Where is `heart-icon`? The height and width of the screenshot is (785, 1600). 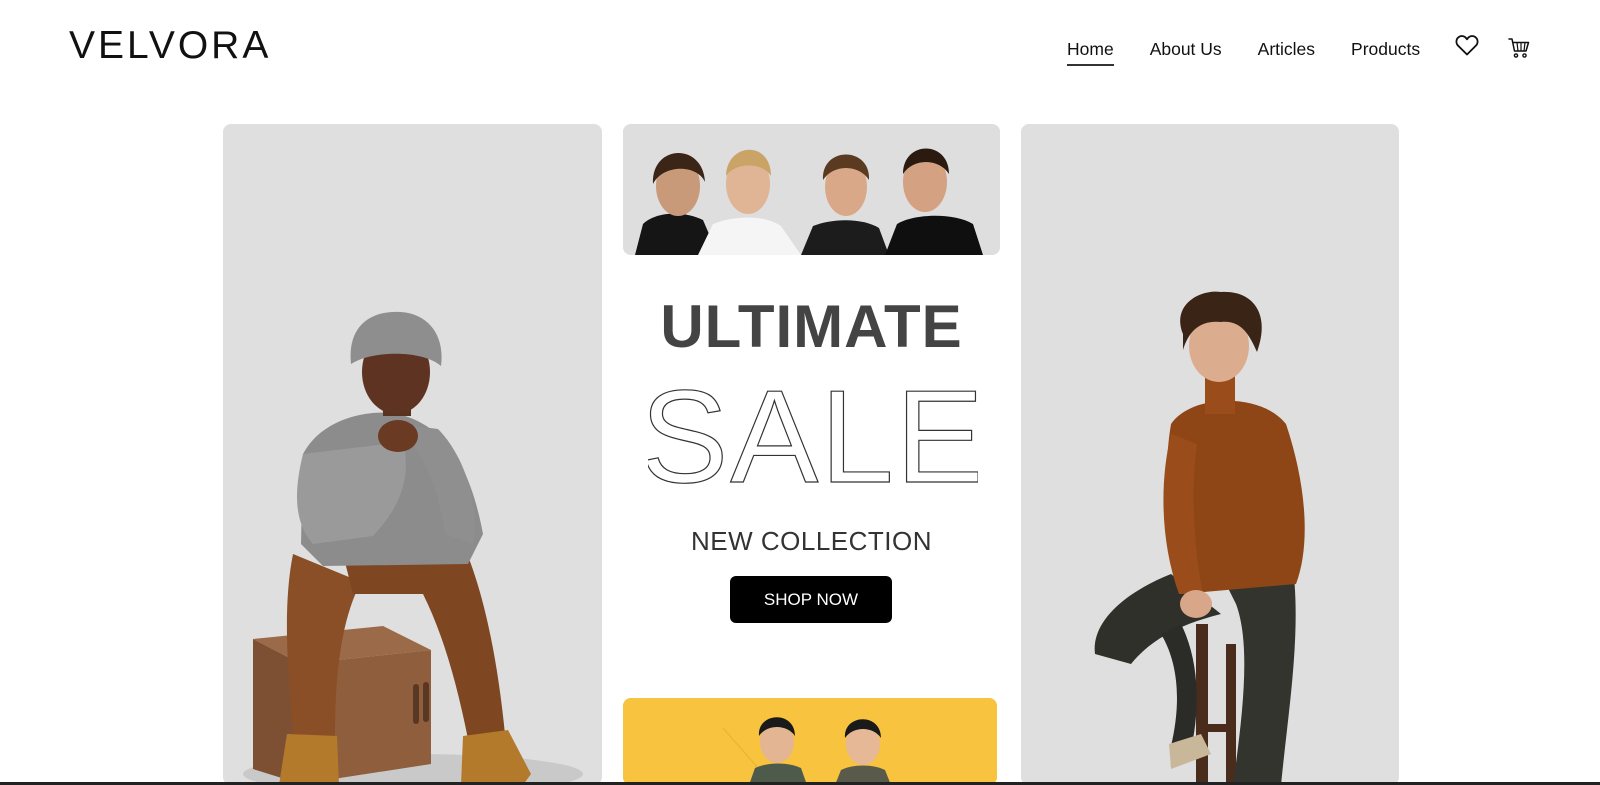
heart-icon is located at coordinates (1467, 45).